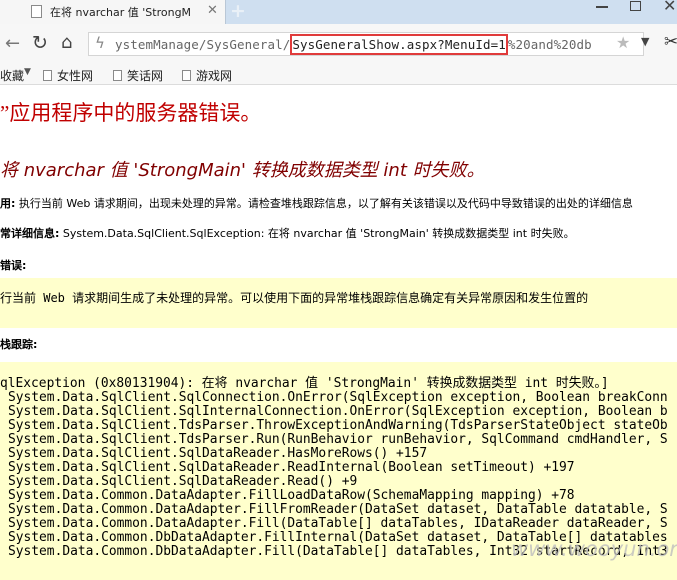 Image resolution: width=677 pixels, height=580 pixels. What do you see at coordinates (623, 42) in the screenshot?
I see `star-icon: ★` at bounding box center [623, 42].